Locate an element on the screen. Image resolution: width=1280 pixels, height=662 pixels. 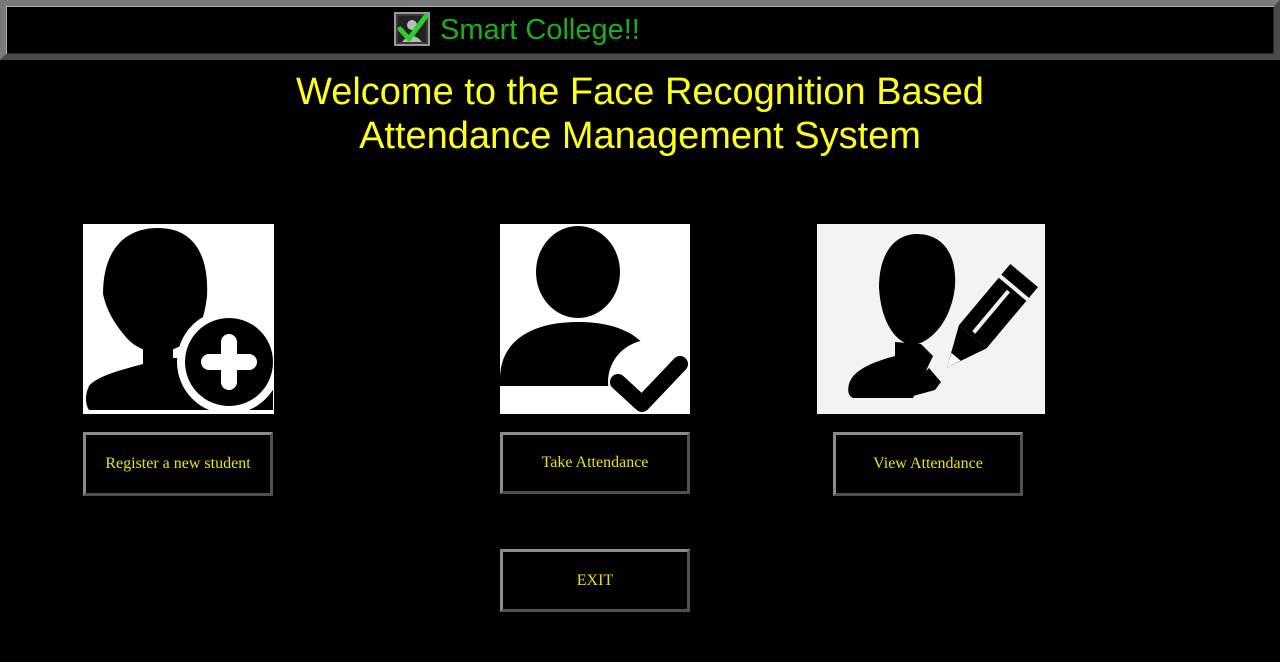
view-attendance-button: View Attendance is located at coordinates (928, 464).